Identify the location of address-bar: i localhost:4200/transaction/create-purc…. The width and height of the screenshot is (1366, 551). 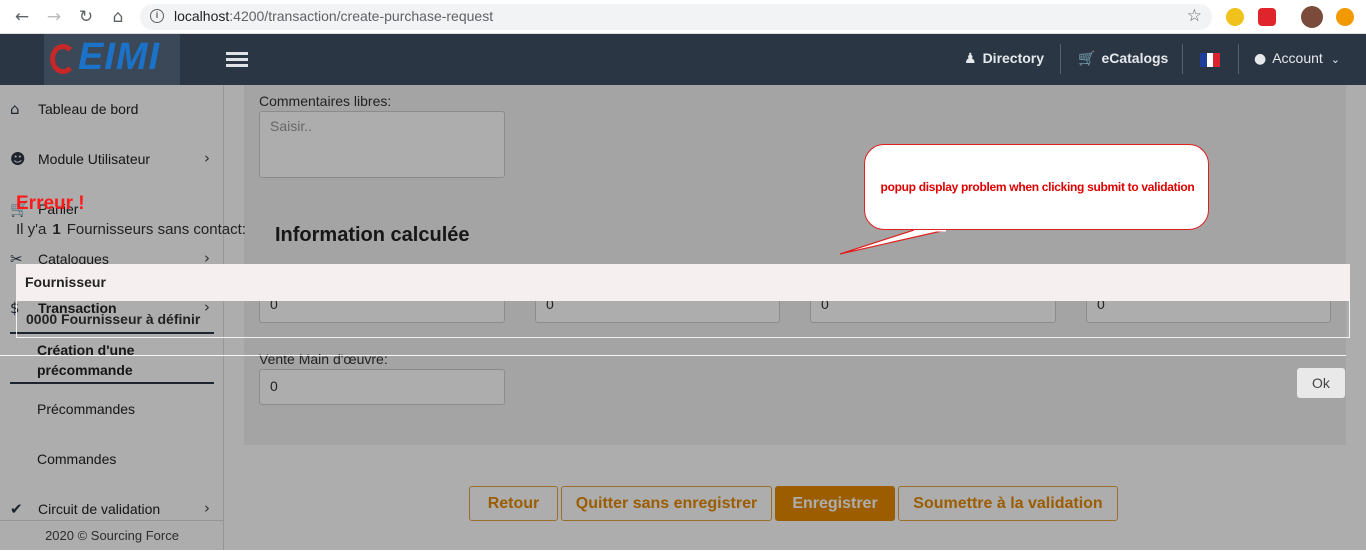
(676, 17).